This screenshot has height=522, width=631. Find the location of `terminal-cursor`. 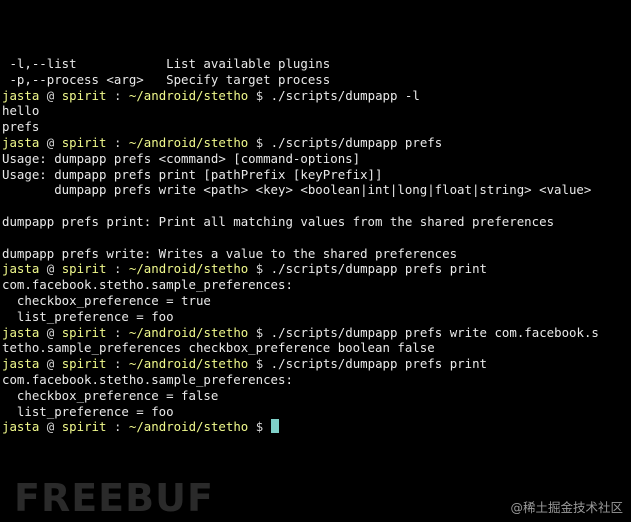

terminal-cursor is located at coordinates (274, 426).